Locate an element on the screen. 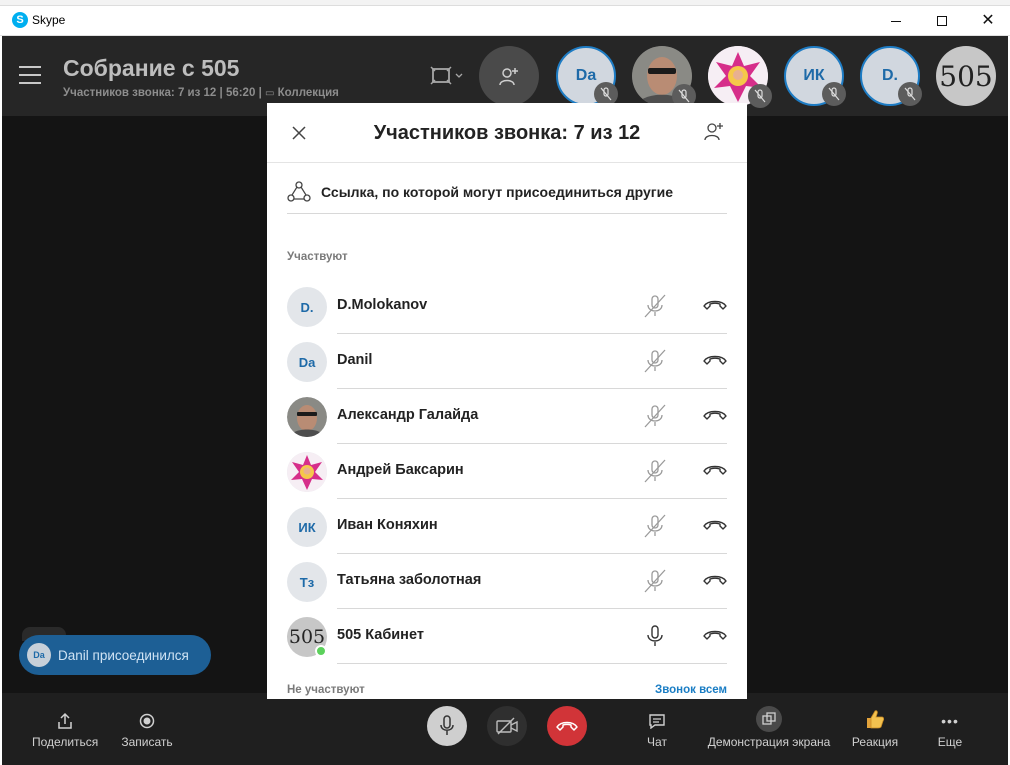 The height and width of the screenshot is (765, 1010). minimize-button is located at coordinates (896, 21).